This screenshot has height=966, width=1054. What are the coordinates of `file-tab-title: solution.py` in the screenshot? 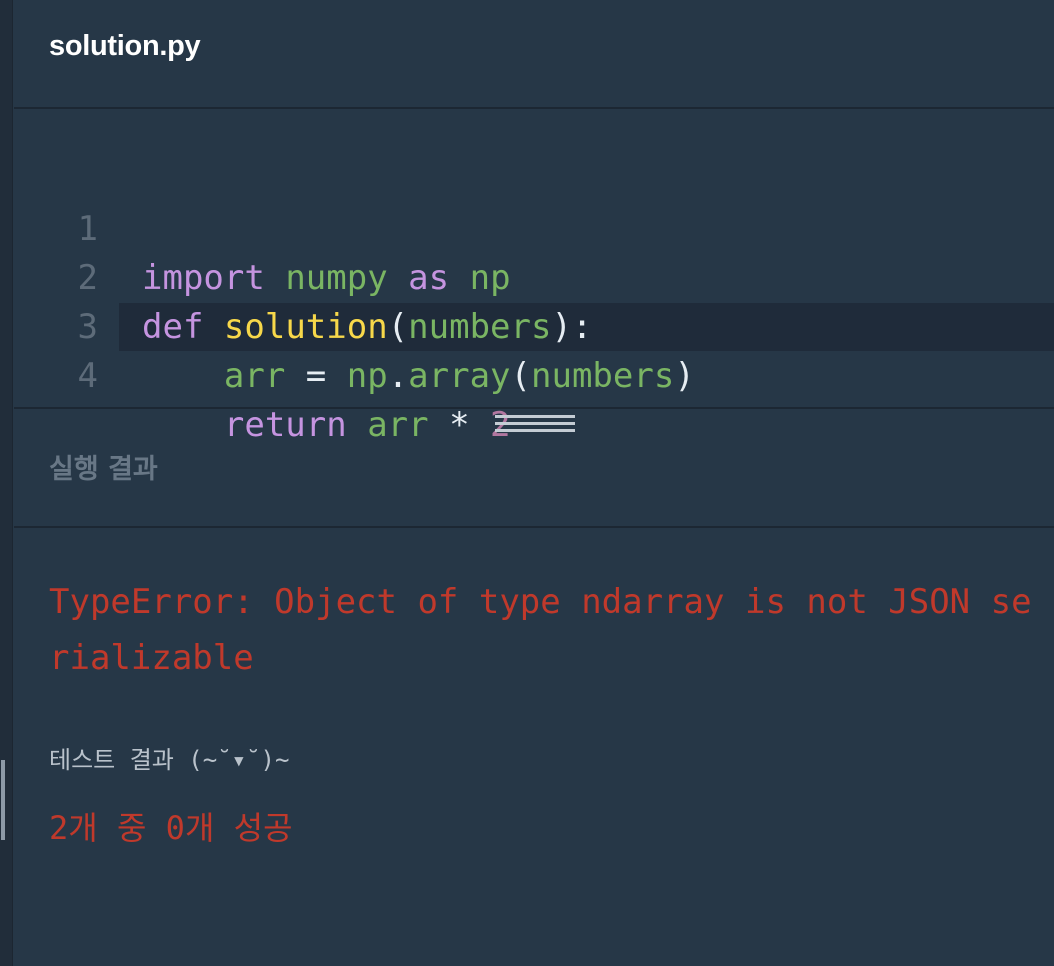 It's located at (125, 46).